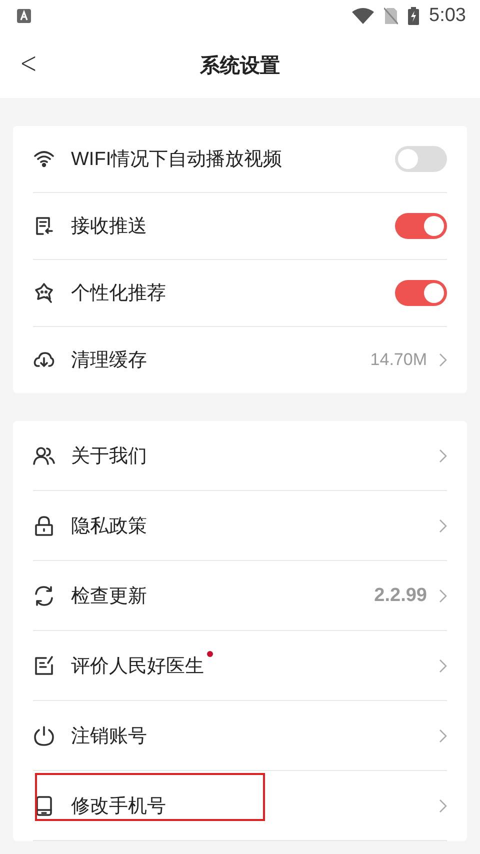 Image resolution: width=480 pixels, height=854 pixels. I want to click on back-button: <, so click(29, 63).